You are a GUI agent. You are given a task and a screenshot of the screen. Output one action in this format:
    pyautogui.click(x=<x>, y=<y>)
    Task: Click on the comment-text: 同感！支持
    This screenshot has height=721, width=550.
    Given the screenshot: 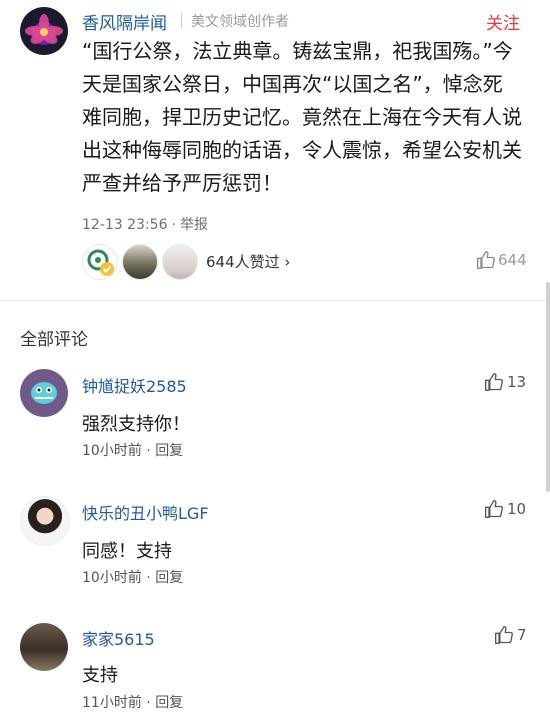 What is the action you would take?
    pyautogui.click(x=127, y=551)
    